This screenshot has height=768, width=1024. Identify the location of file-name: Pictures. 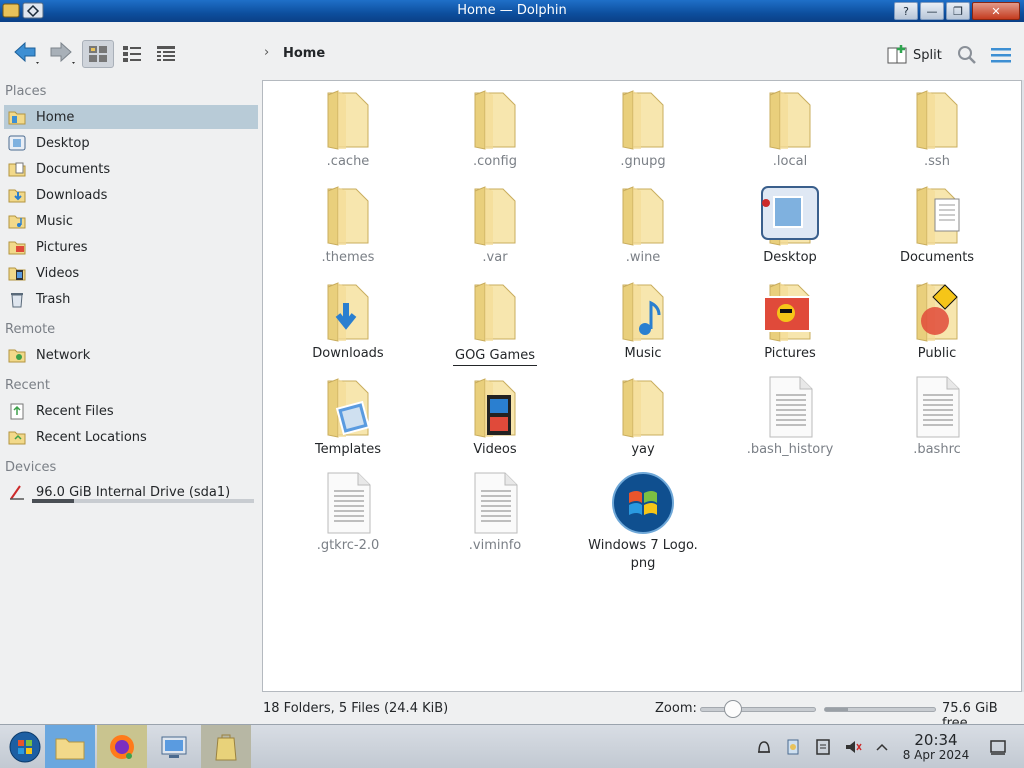
(790, 353).